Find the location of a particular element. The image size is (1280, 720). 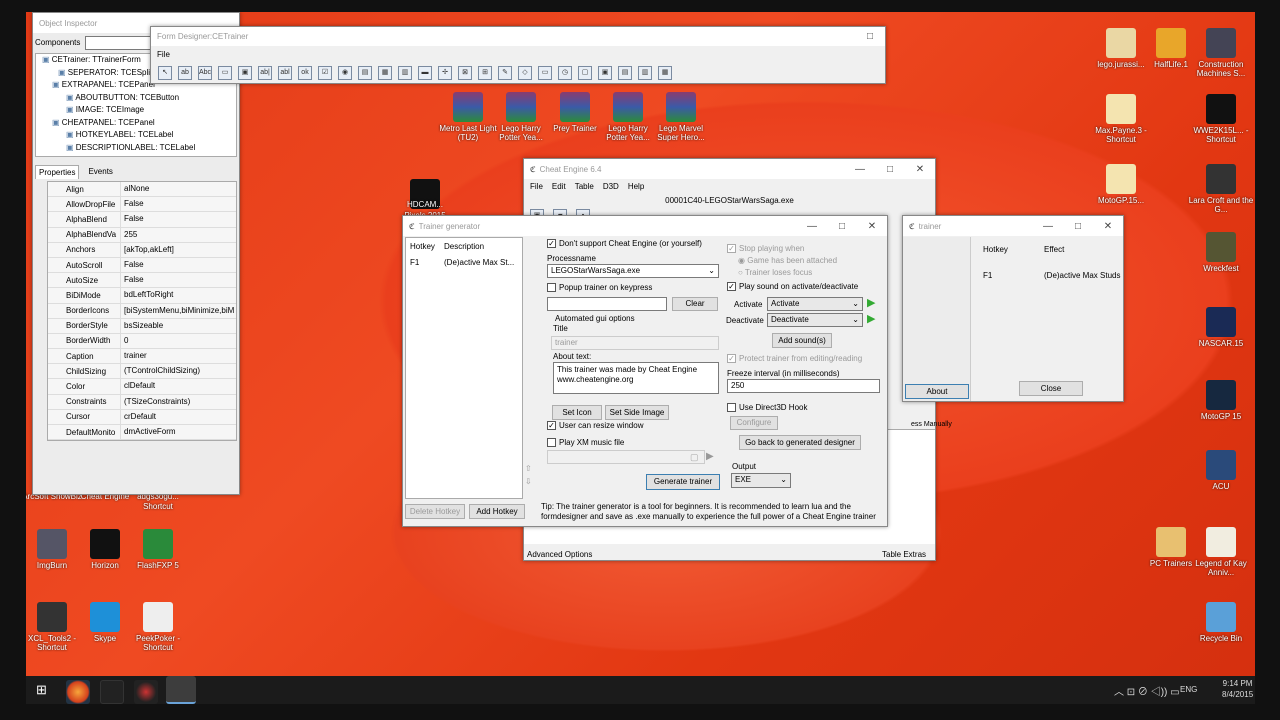

language-indicator: ENG is located at coordinates (1188, 689).